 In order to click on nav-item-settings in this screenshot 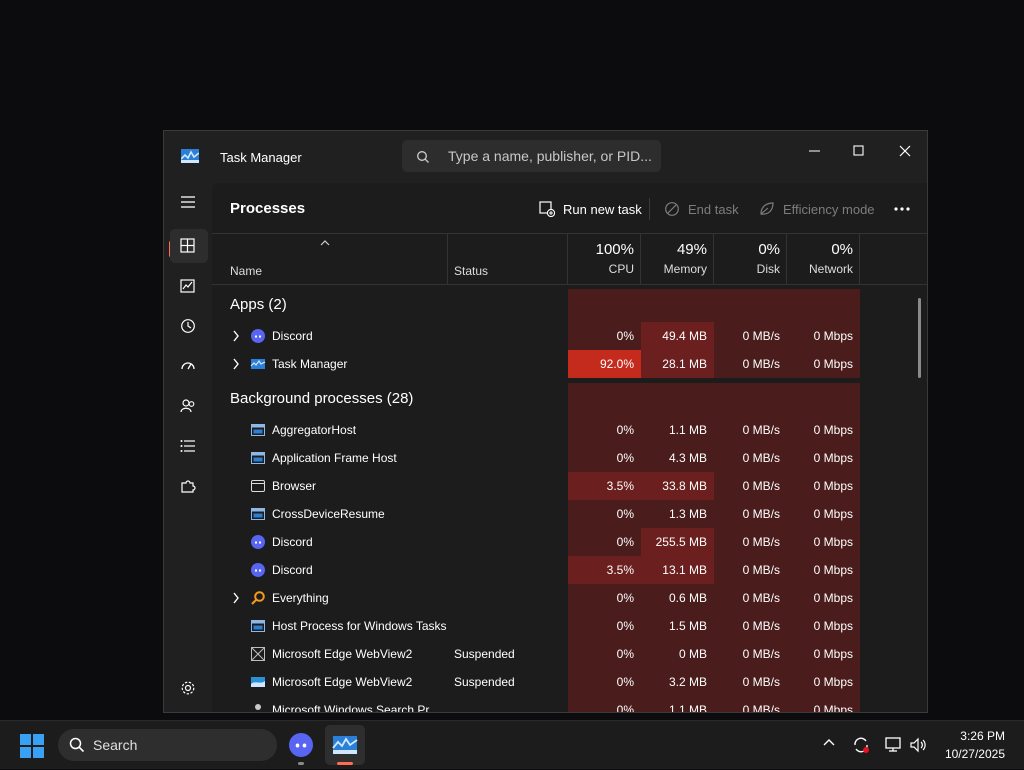, I will do `click(189, 688)`.